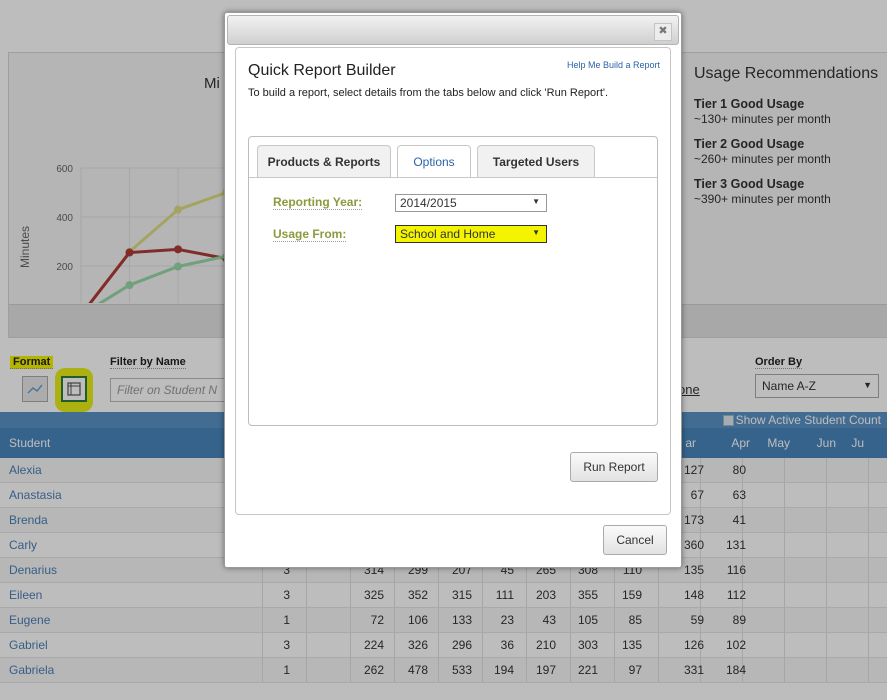  Describe the element at coordinates (536, 161) in the screenshot. I see `tab-targeted-users: Targeted Users` at that location.